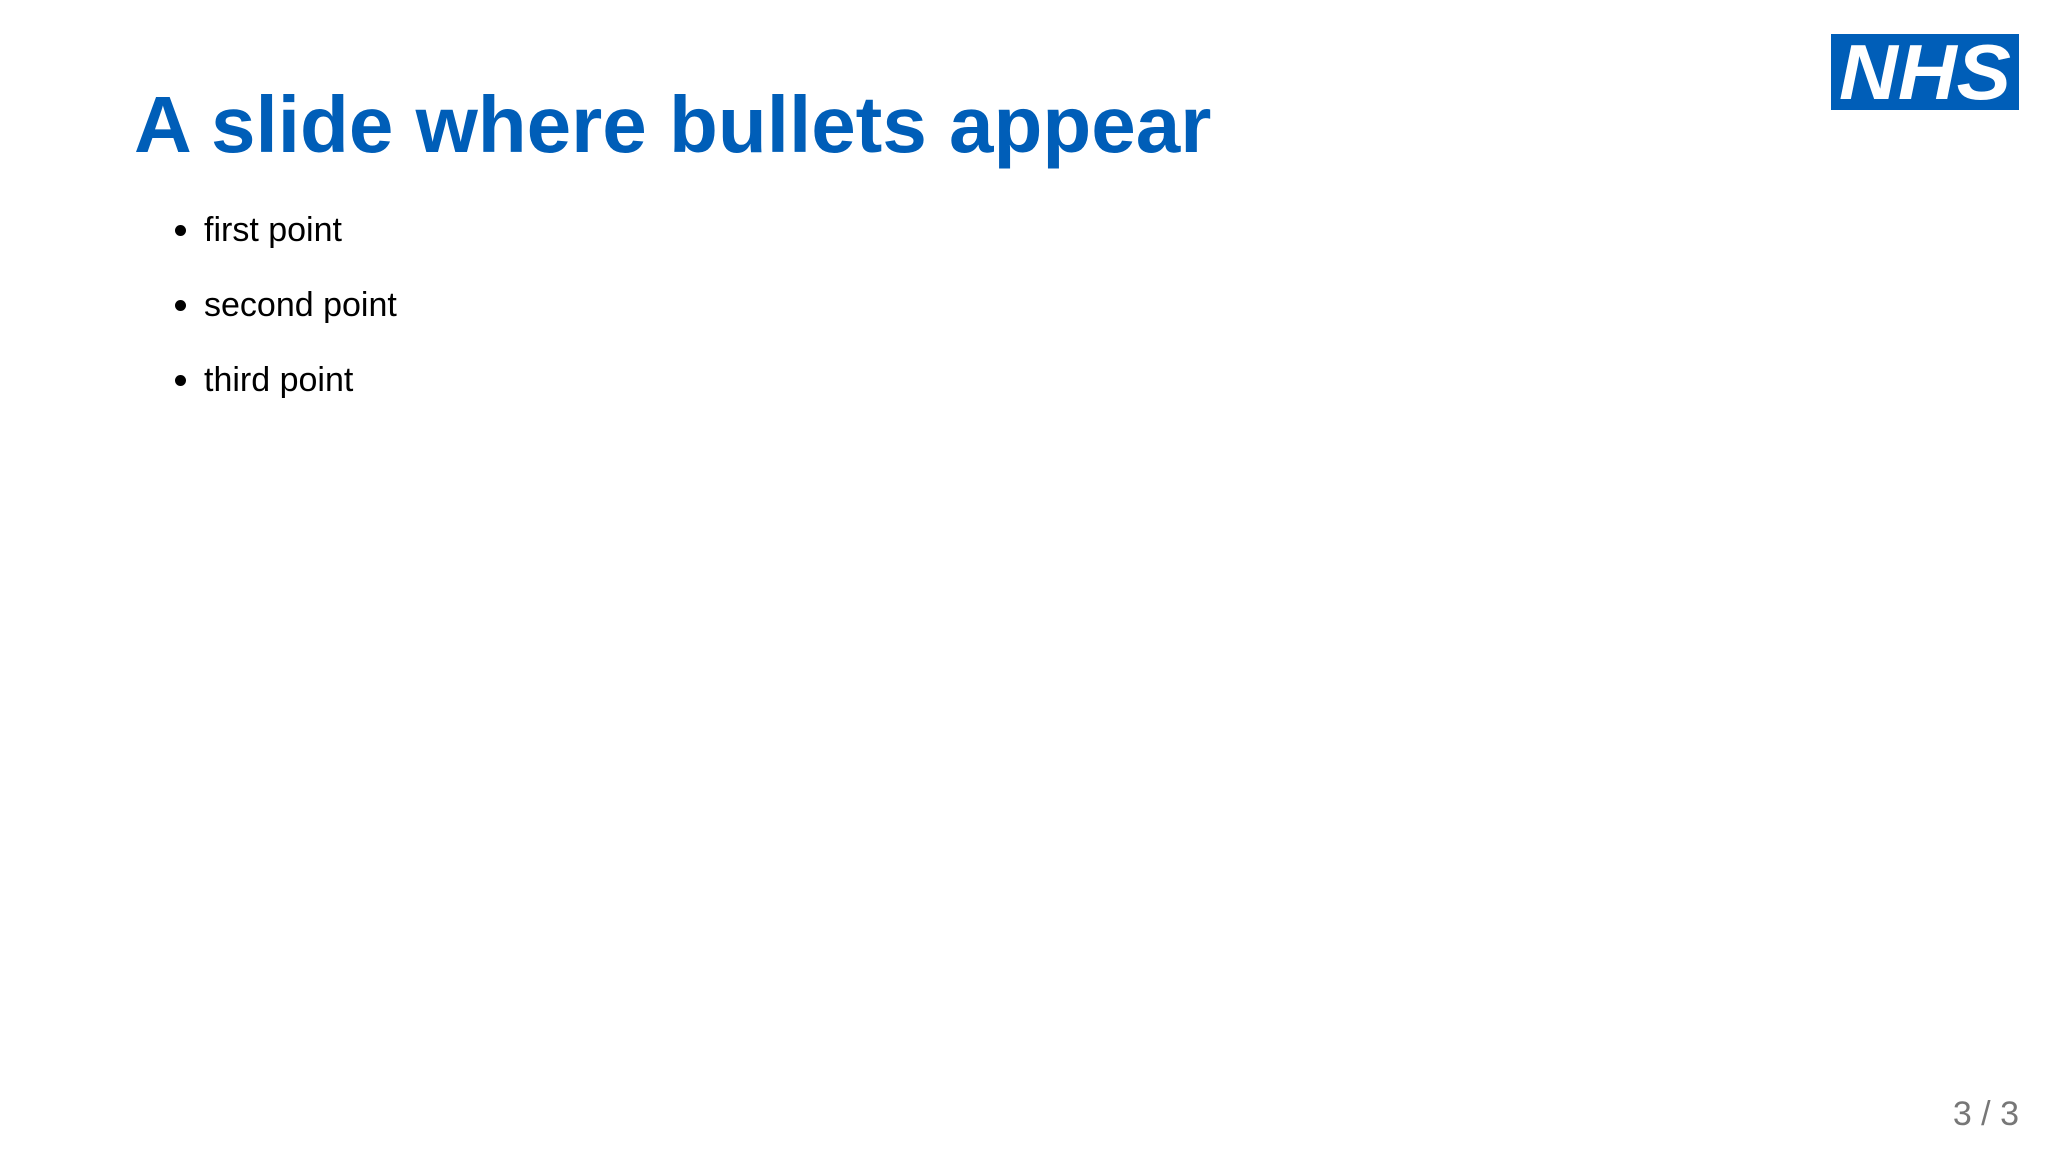 The width and height of the screenshot is (2046, 1151). I want to click on bullet-label: first point, so click(273, 230).